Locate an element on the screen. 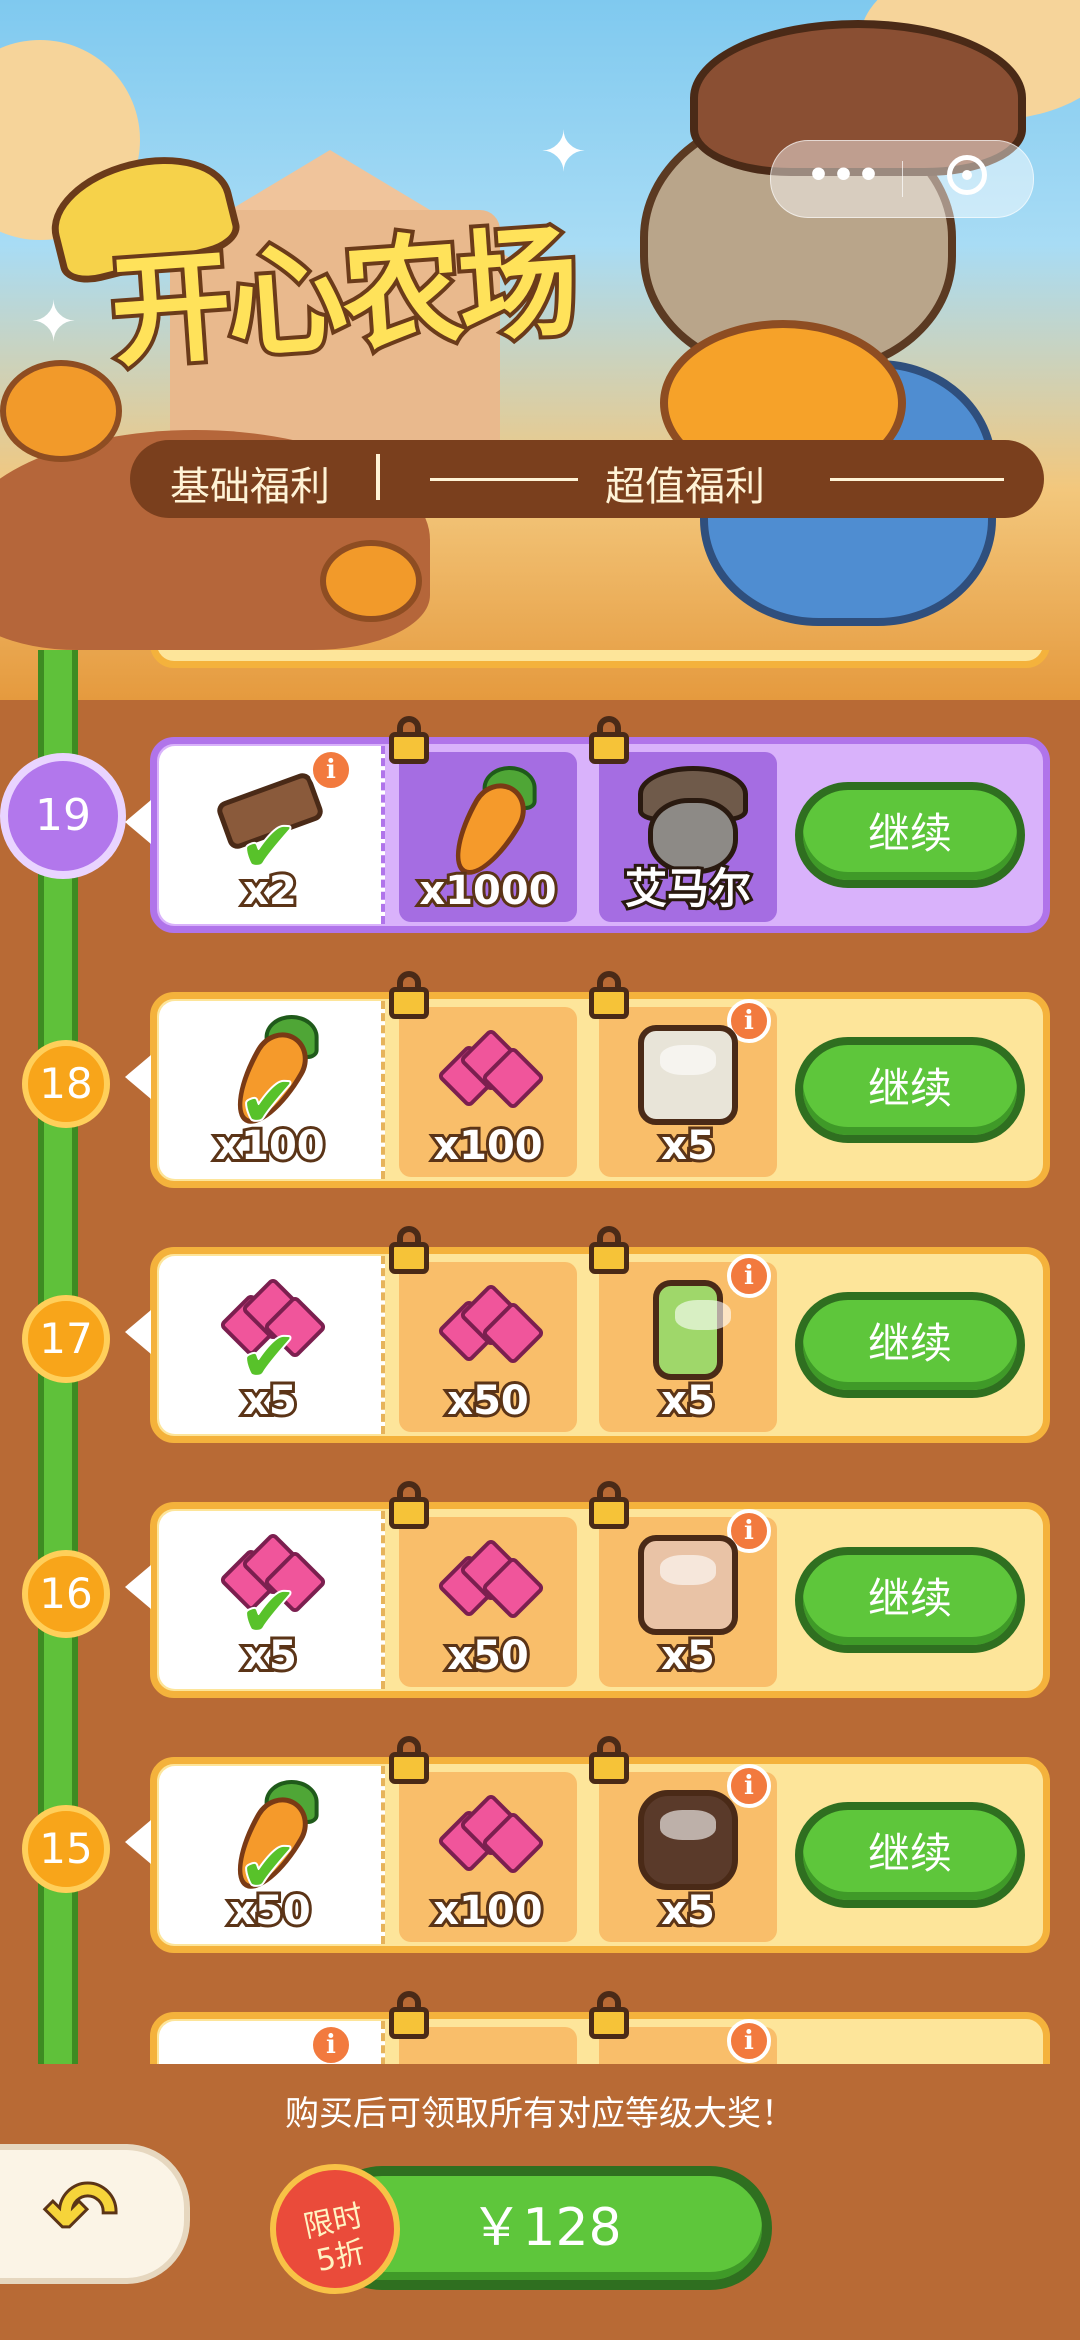  reward-row: 15 ✔ x50 x100 i x5 继续 is located at coordinates (540, 1850).